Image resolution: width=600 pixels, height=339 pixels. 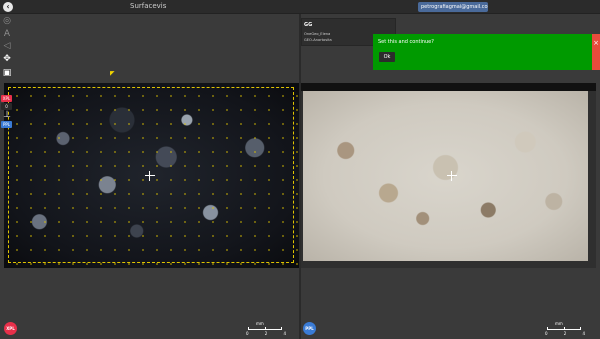 What do you see at coordinates (7, 46) in the screenshot?
I see `sound-icon: ◁` at bounding box center [7, 46].